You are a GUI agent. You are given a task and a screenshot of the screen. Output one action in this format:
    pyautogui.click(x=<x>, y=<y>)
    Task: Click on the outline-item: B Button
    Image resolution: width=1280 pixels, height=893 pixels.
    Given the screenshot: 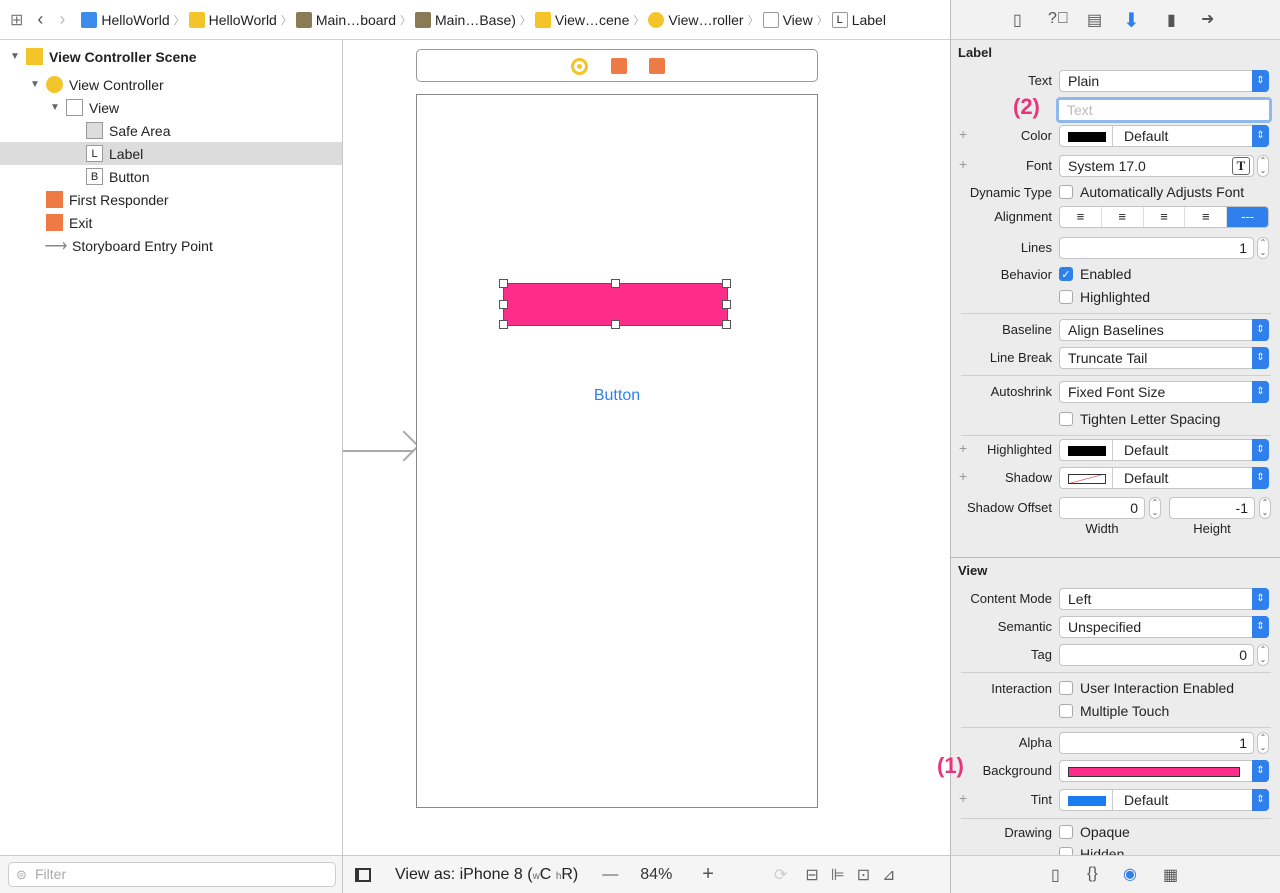 What is the action you would take?
    pyautogui.click(x=171, y=176)
    